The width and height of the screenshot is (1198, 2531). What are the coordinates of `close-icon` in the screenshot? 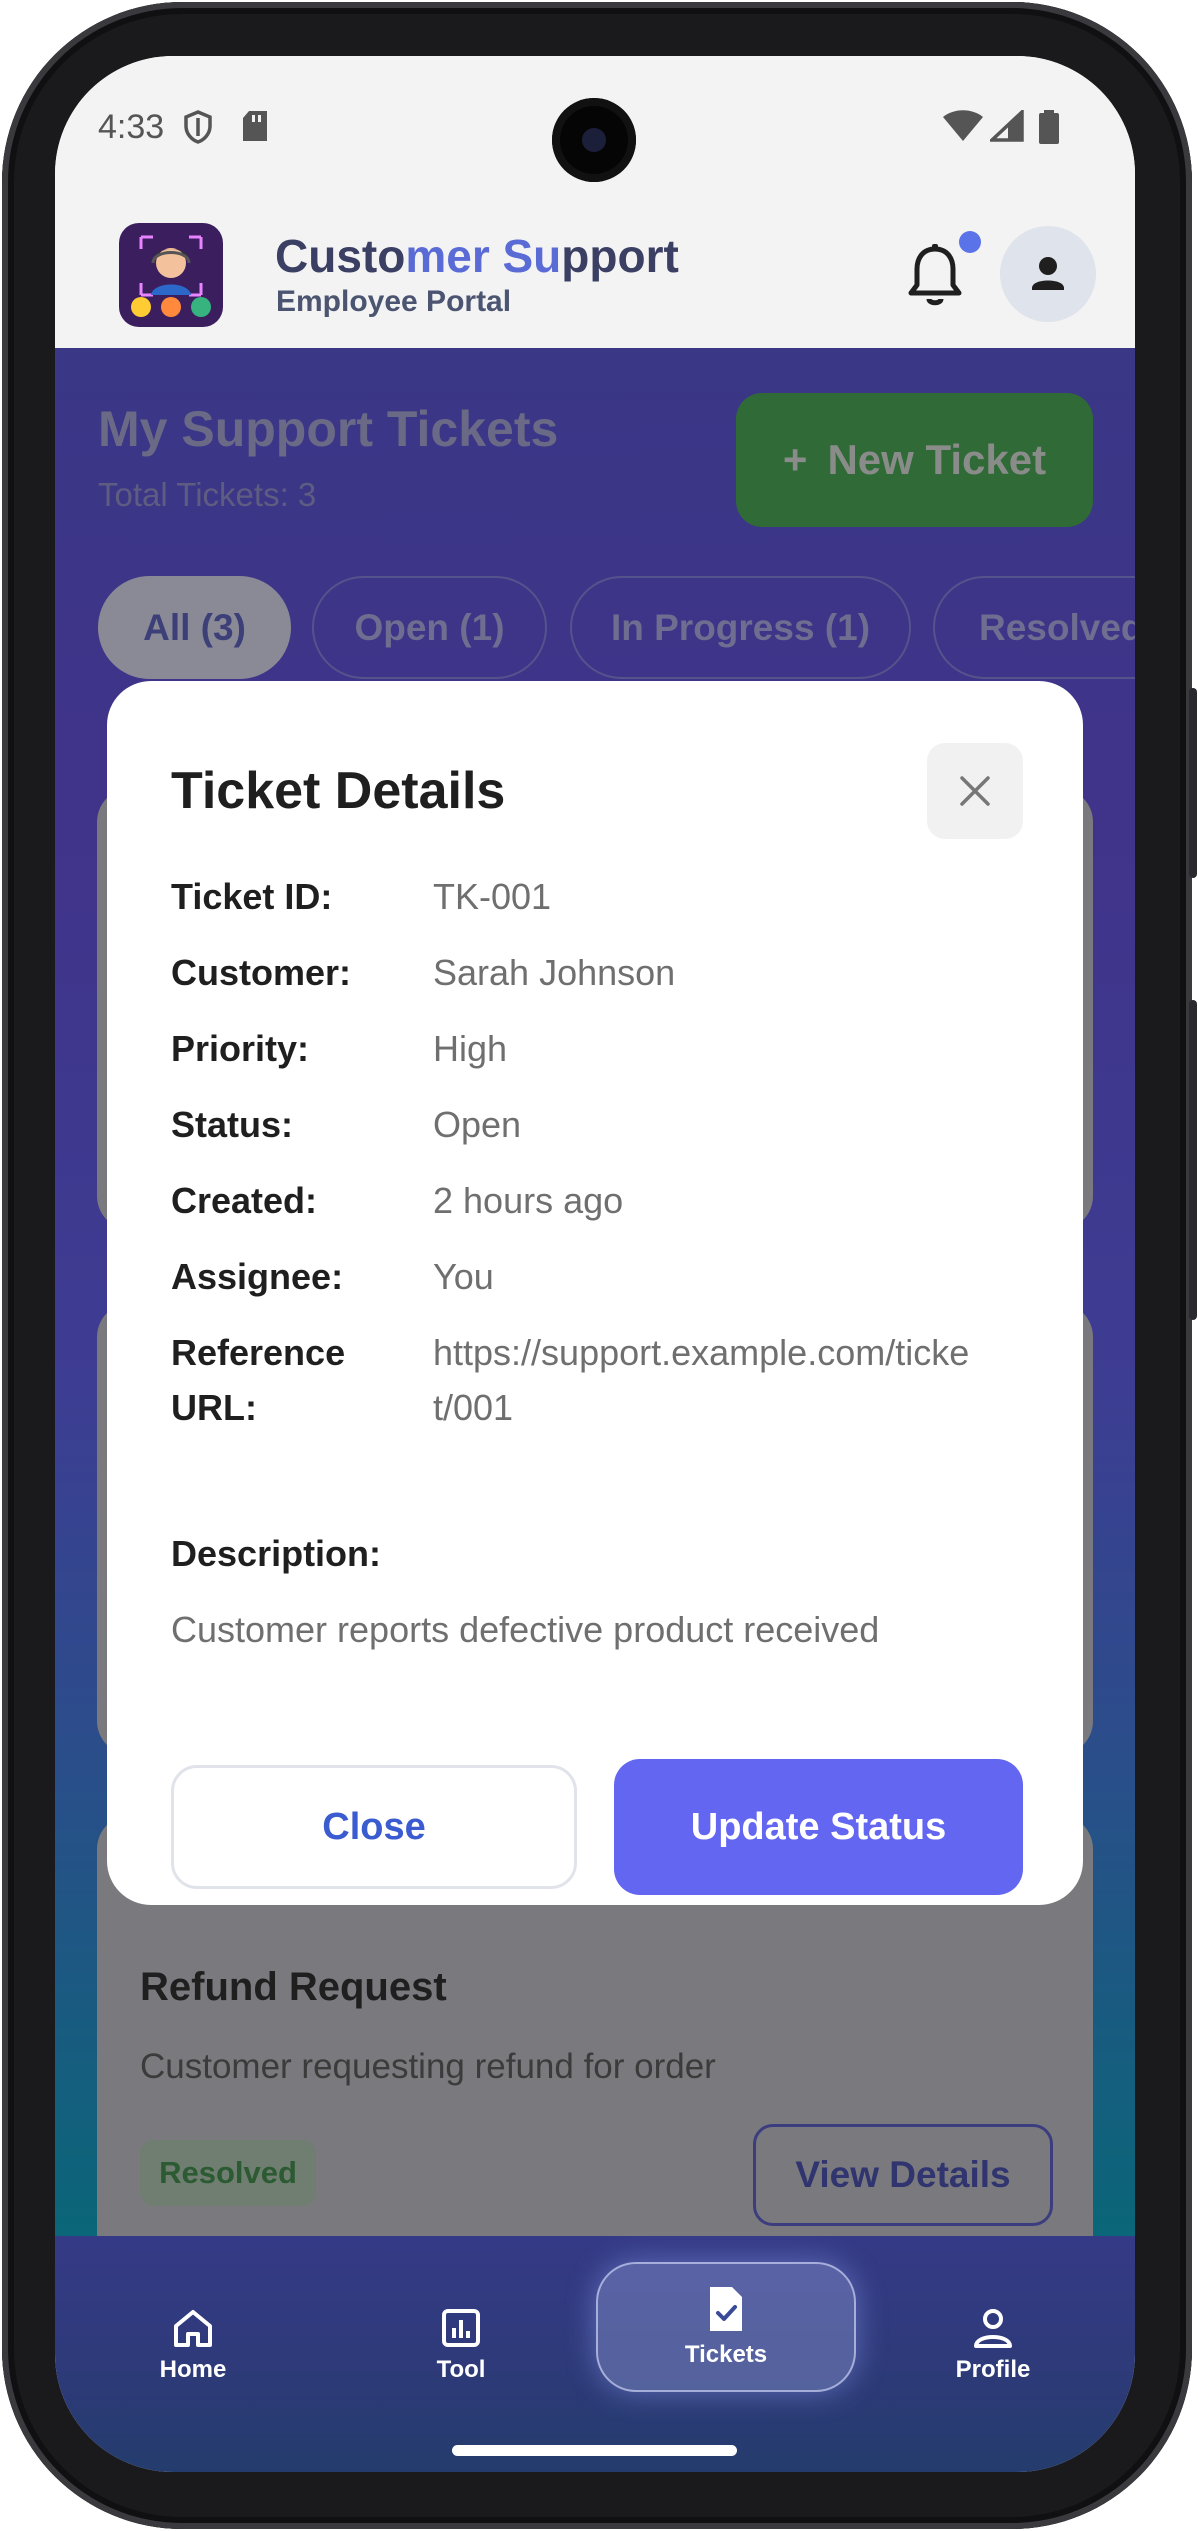 It's located at (975, 791).